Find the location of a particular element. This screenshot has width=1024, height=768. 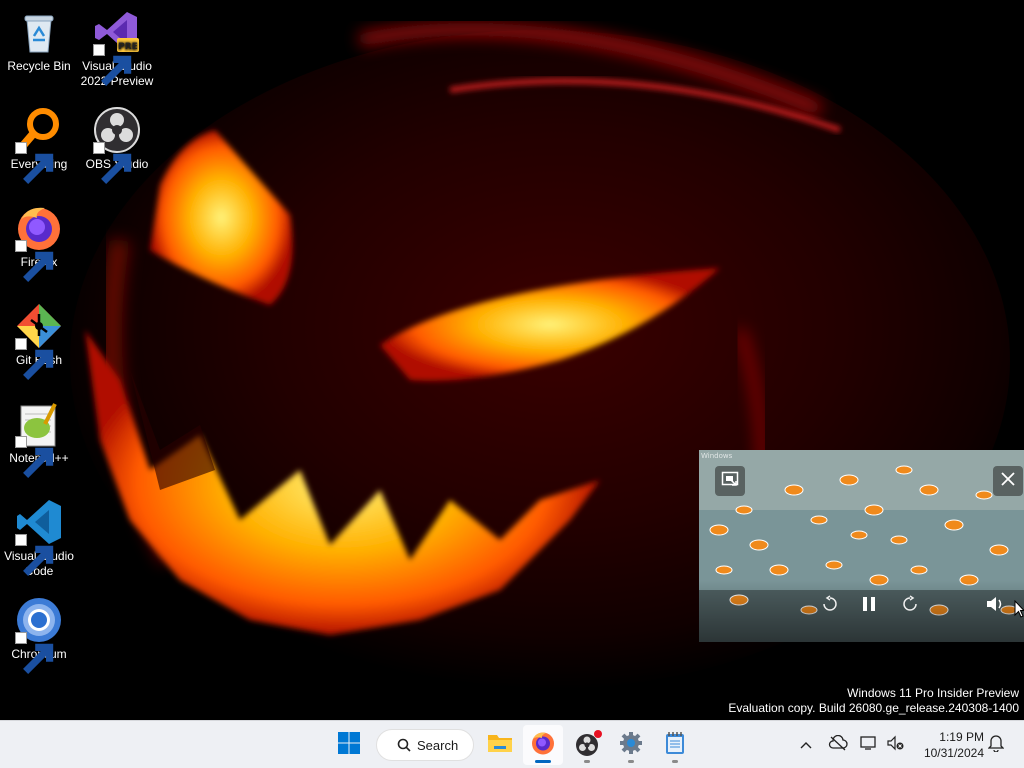

mouse-cursor-icon is located at coordinates (1019, 609).